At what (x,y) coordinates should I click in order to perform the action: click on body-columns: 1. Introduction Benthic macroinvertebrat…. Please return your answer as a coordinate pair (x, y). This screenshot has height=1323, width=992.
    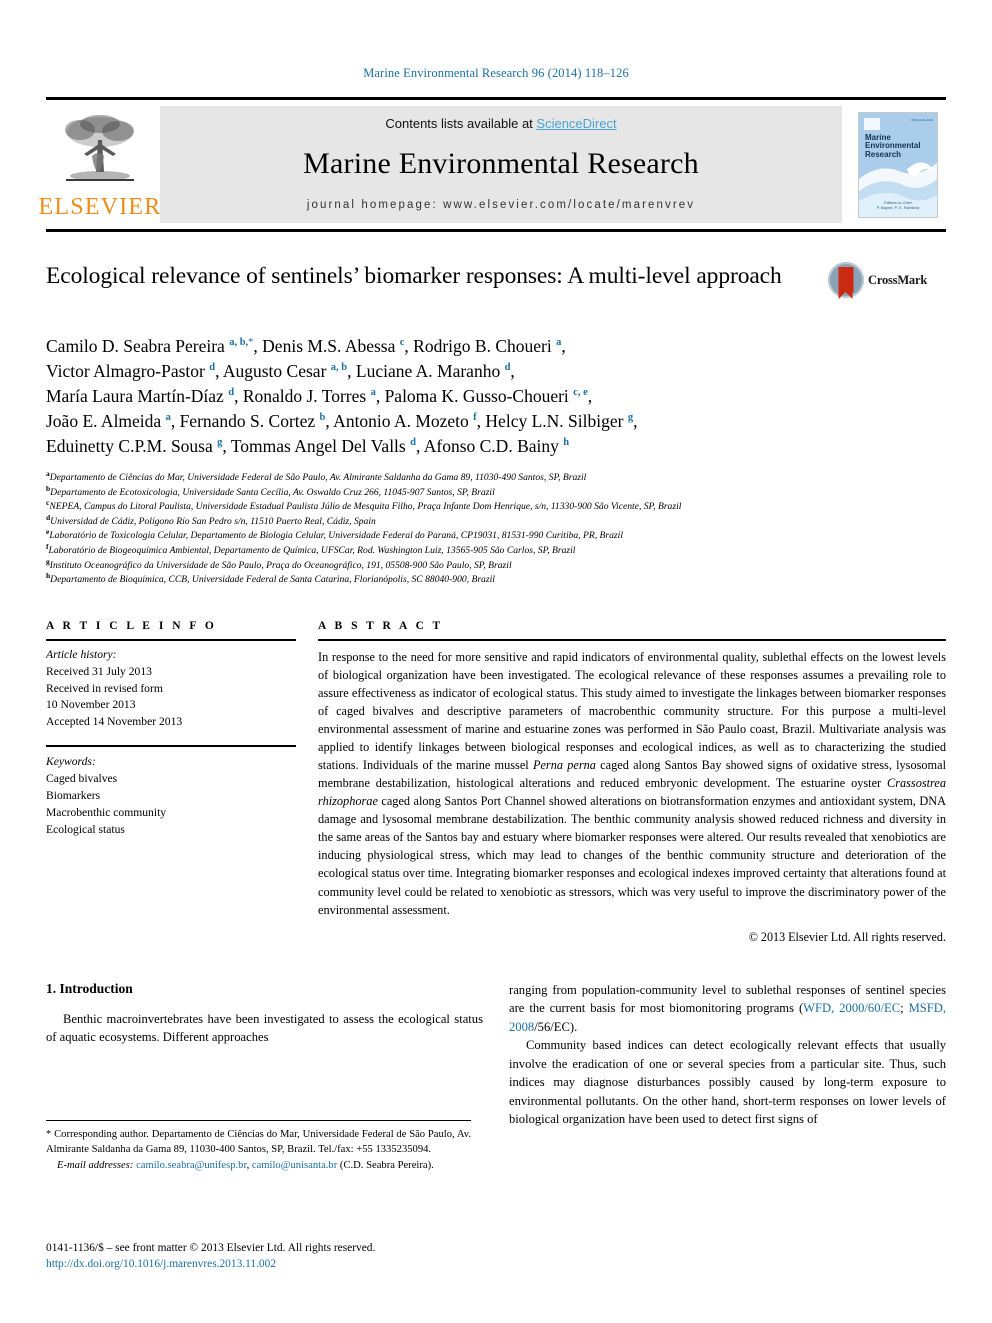
    Looking at the image, I should click on (496, 1055).